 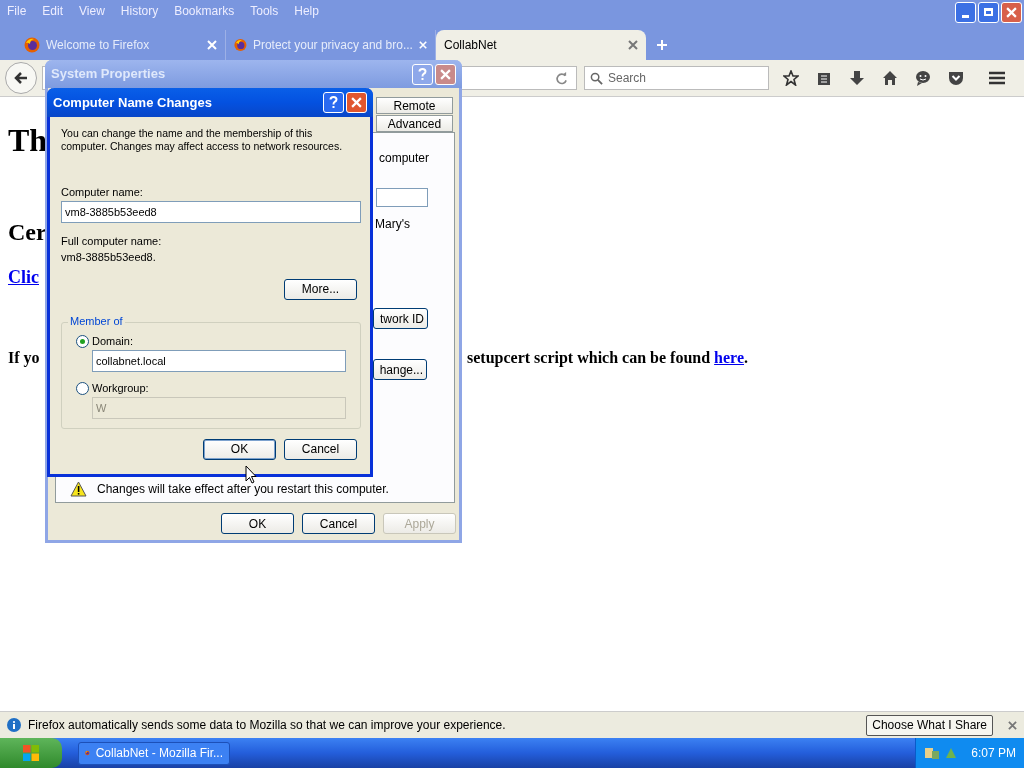 I want to click on home-icon, so click(x=890, y=78).